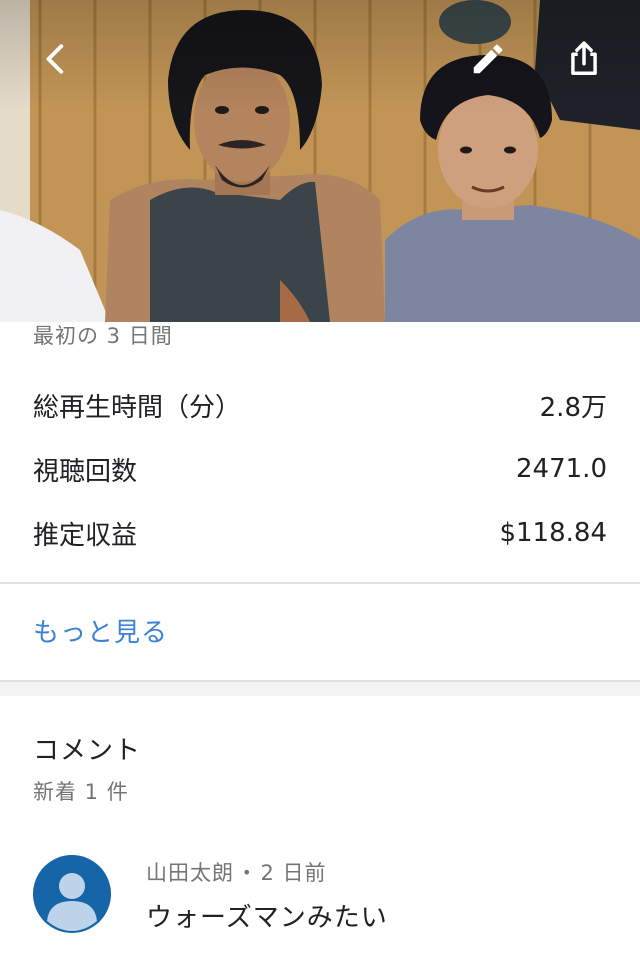 The width and height of the screenshot is (640, 977). What do you see at coordinates (190, 872) in the screenshot?
I see `comment-author: 山田太朗` at bounding box center [190, 872].